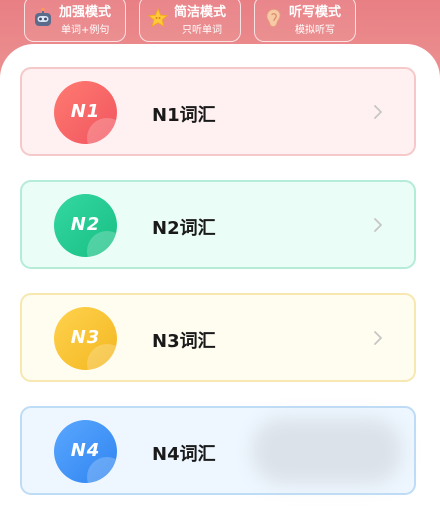 This screenshot has height=514, width=440. What do you see at coordinates (85, 30) in the screenshot?
I see `mode-subtitle: 单词+例句` at bounding box center [85, 30].